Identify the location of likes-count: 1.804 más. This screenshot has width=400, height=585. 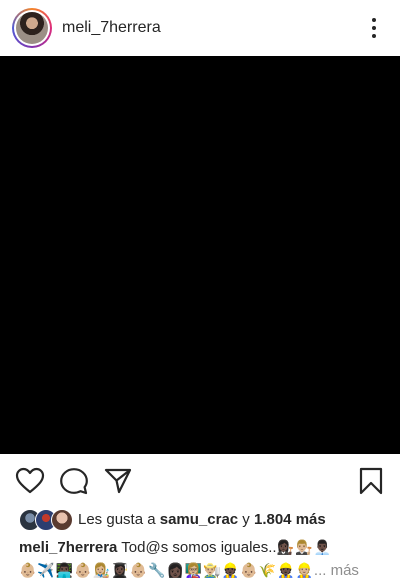
(290, 519).